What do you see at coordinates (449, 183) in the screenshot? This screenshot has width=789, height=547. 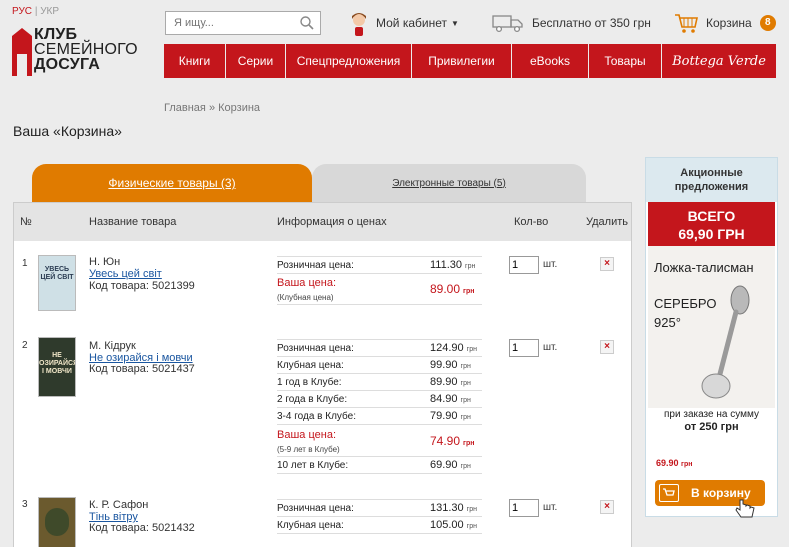 I see `tab-electronic-goods: Электронные товары (5)` at bounding box center [449, 183].